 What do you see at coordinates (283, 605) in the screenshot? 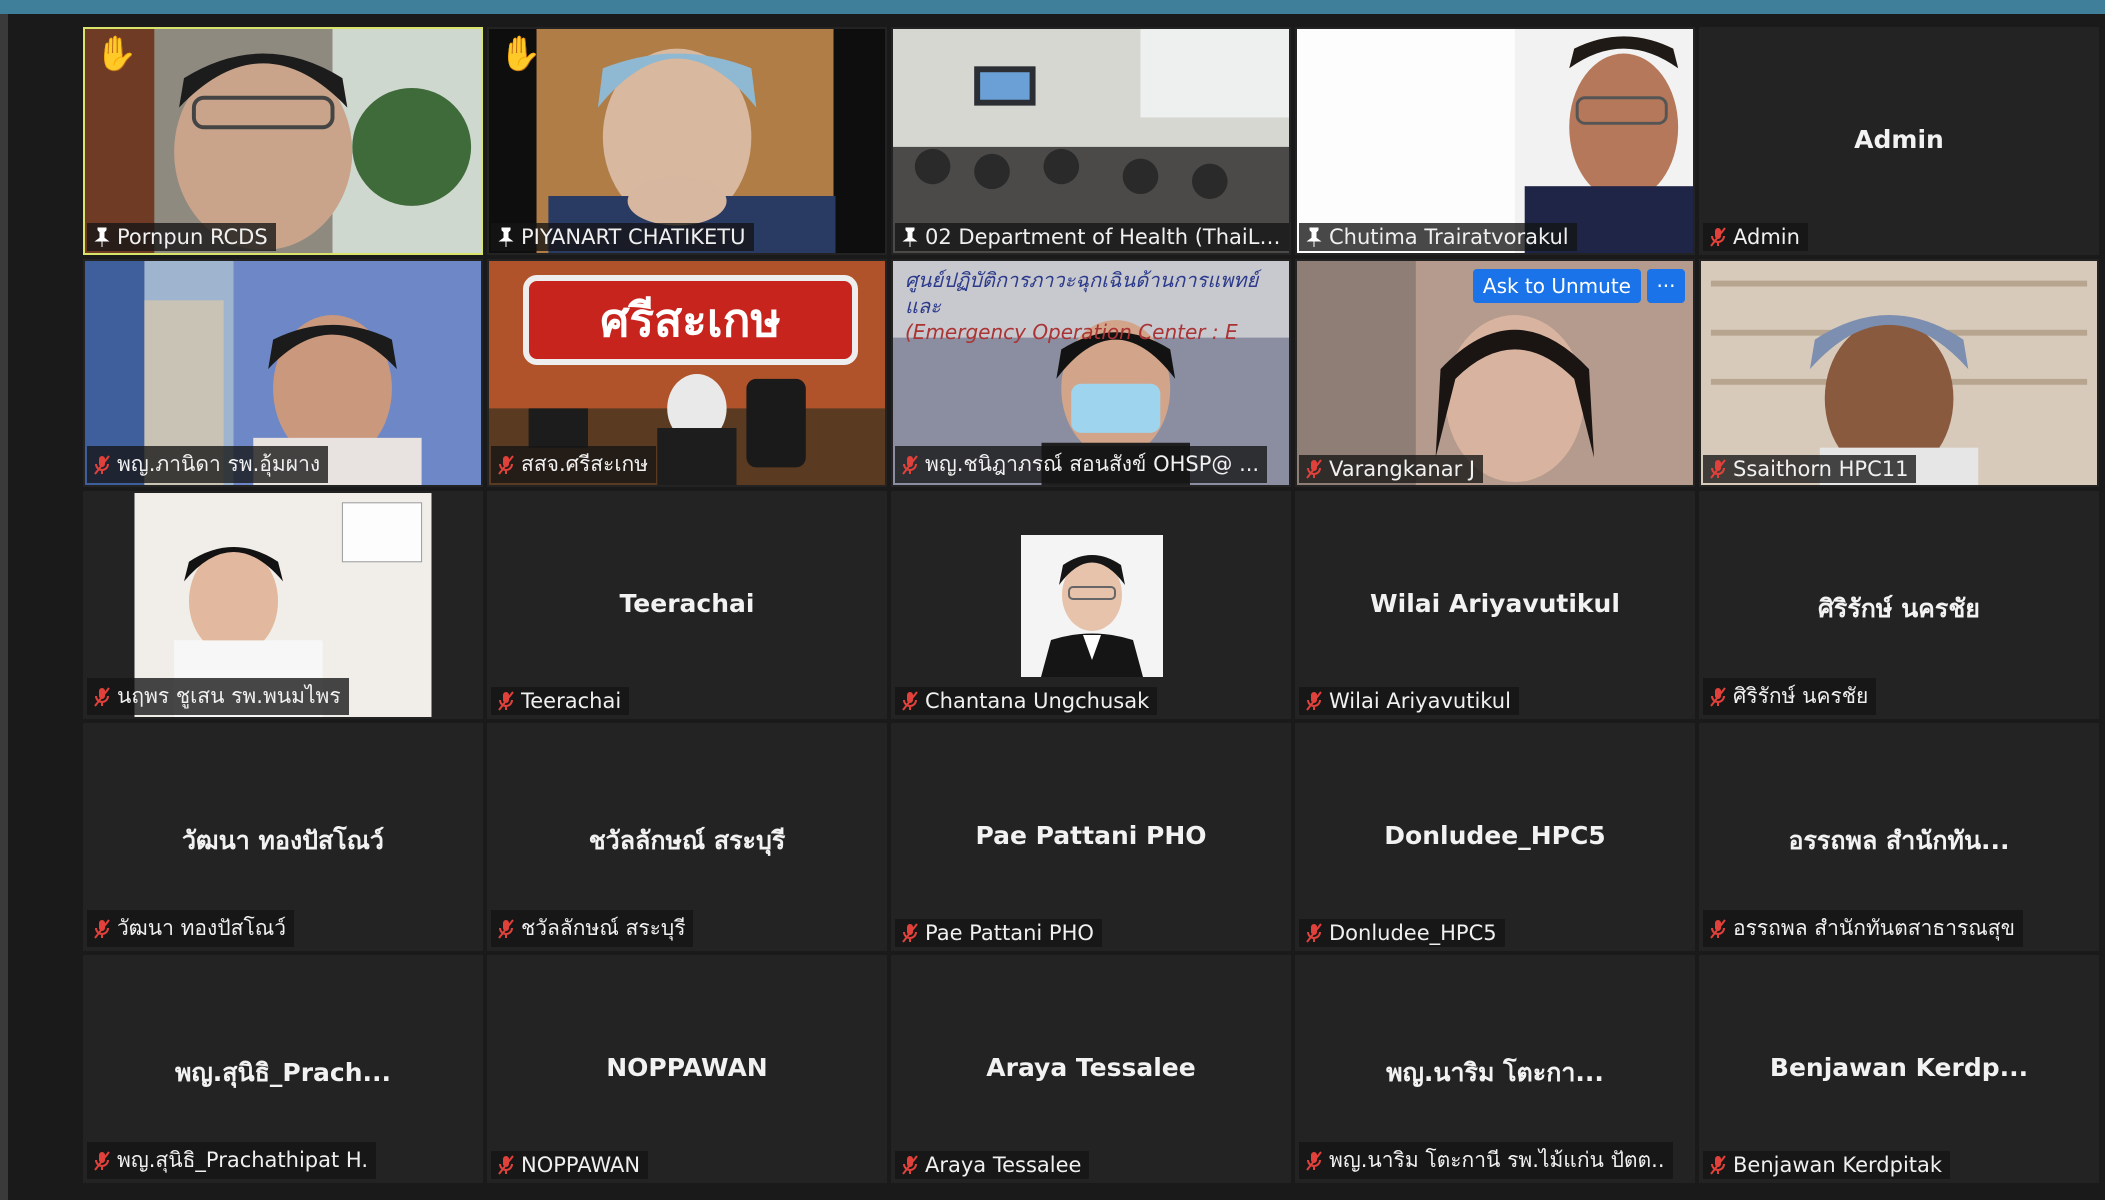
I see `participant-tile: นฤพร ชูเสน รพ.พนมไพร` at bounding box center [283, 605].